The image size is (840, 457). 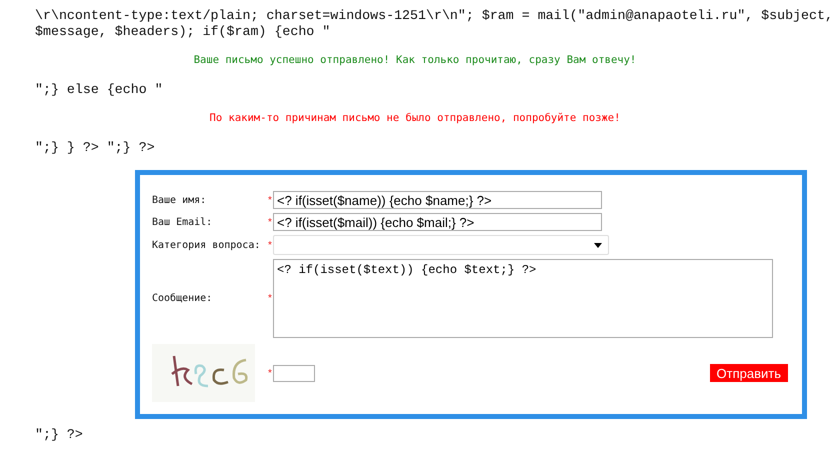 What do you see at coordinates (437, 200) in the screenshot?
I see `input-field: <? if(isset($name)) {echo $name;} ?>` at bounding box center [437, 200].